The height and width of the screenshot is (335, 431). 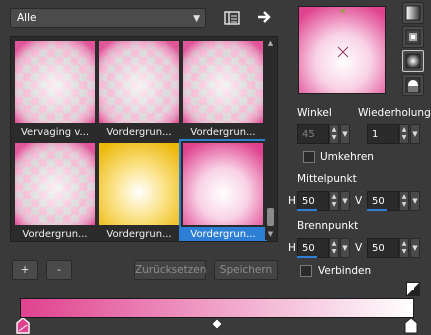 I want to click on link-checkbox, so click(x=306, y=271).